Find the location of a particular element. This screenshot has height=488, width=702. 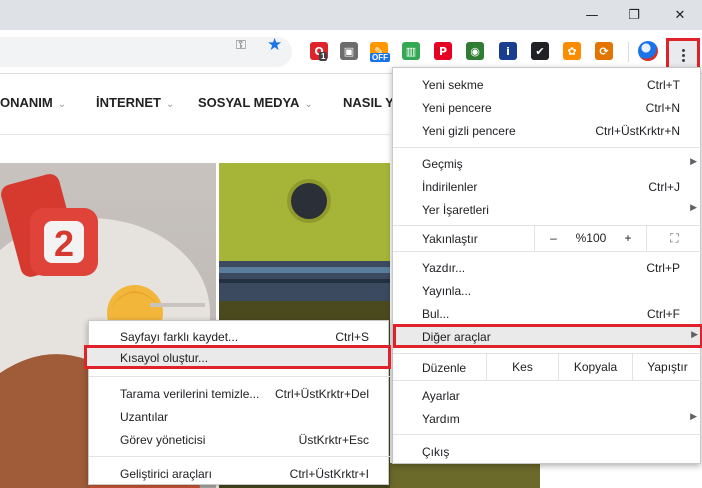

menu-zoom-row: Yakınlaştır – %100 + ⛶ is located at coordinates (547, 238).